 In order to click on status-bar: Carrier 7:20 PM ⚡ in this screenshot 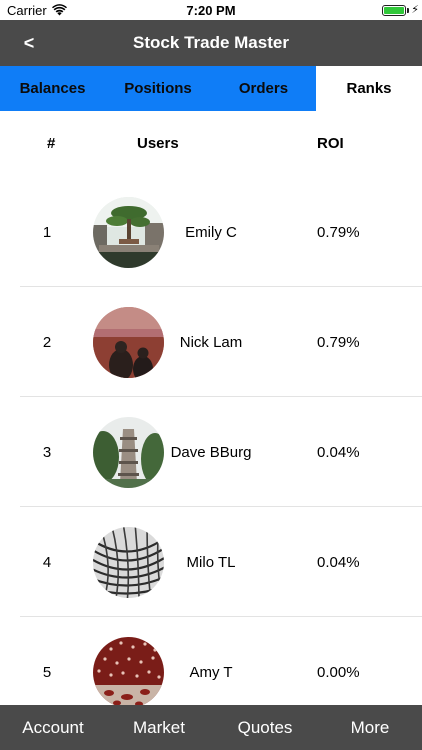, I will do `click(211, 10)`.